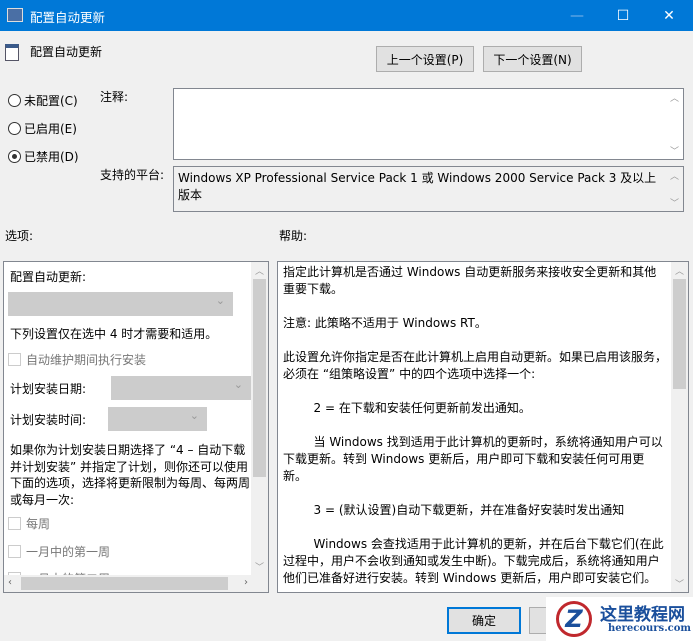 The image size is (693, 641). Describe the element at coordinates (577, 15) in the screenshot. I see `minimize-button: —` at that location.